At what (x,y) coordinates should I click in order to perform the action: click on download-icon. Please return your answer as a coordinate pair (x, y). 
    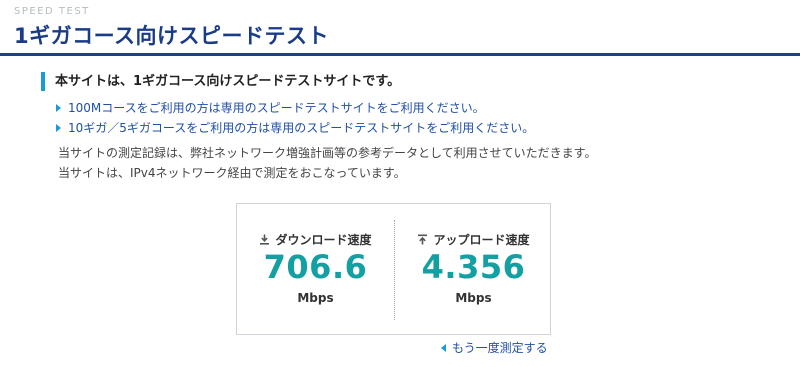
    Looking at the image, I should click on (265, 239).